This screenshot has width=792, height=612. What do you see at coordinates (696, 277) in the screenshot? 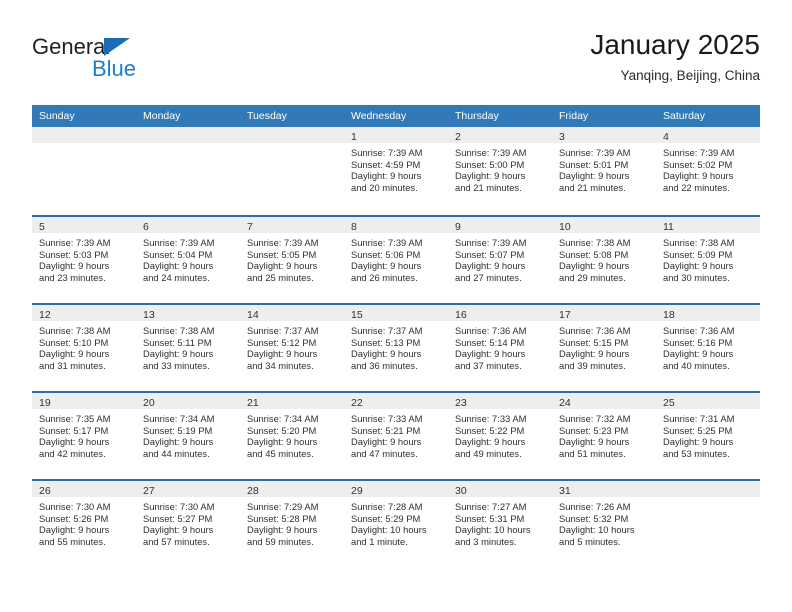
I see `day-detail-line: and 30 minutes.` at bounding box center [696, 277].